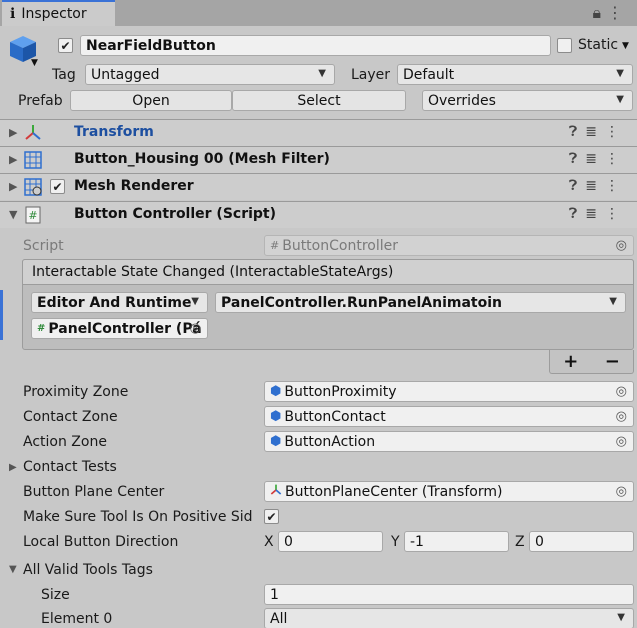  What do you see at coordinates (527, 100) in the screenshot?
I see `prefab-overrides-dropdown: Overrides ▼` at bounding box center [527, 100].